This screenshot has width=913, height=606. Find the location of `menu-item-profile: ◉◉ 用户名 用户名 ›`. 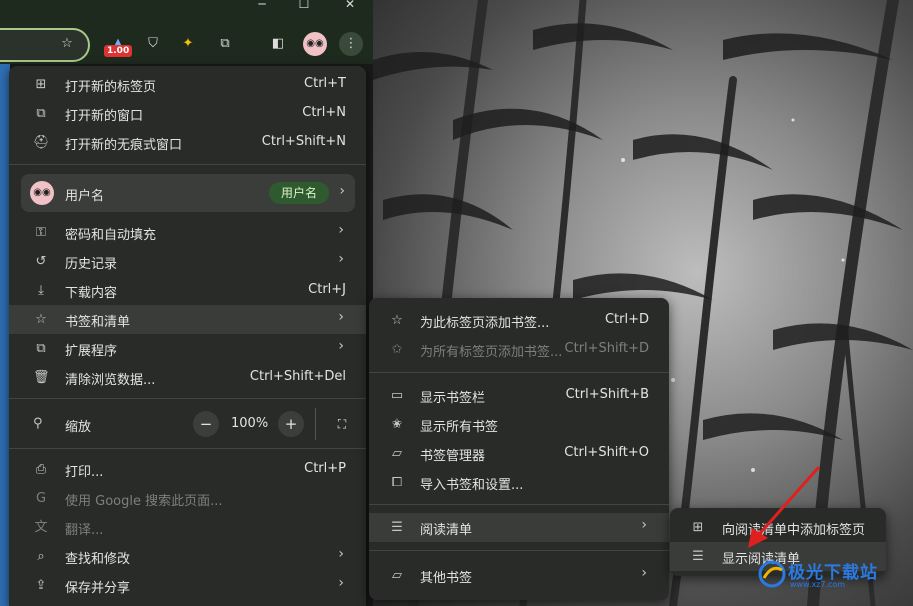

menu-item-profile: ◉◉ 用户名 用户名 › is located at coordinates (188, 193).